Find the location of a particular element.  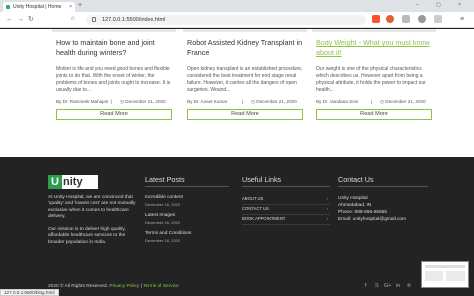

contact-name: Unity Hospital is located at coordinates (353, 198).